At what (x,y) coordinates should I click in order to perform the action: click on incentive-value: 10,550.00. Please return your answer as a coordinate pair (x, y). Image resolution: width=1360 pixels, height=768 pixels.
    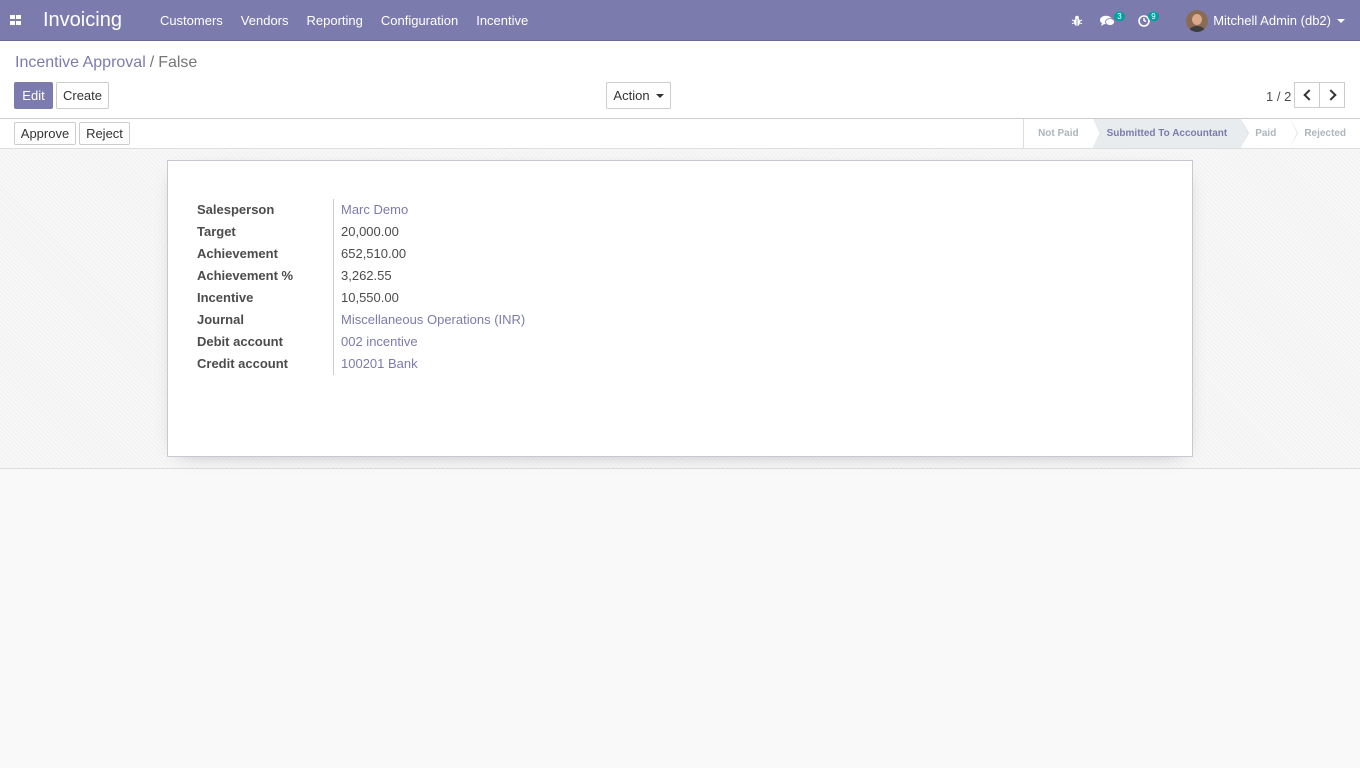
    Looking at the image, I should click on (366, 298).